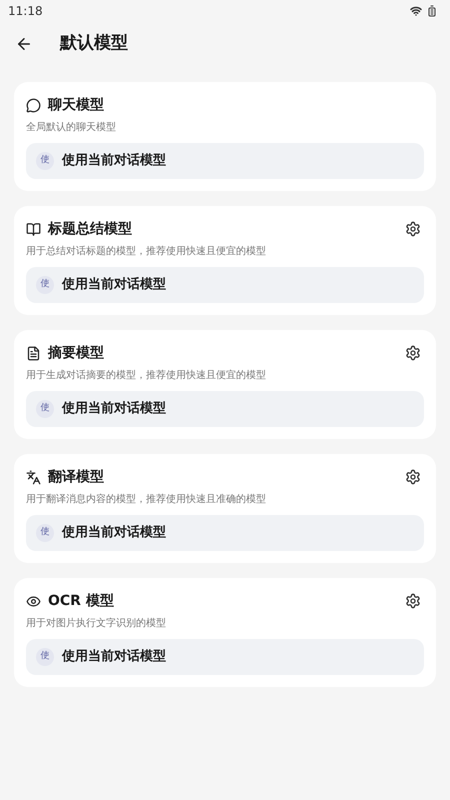 The image size is (450, 800). I want to click on card-title: 摘要模型, so click(76, 353).